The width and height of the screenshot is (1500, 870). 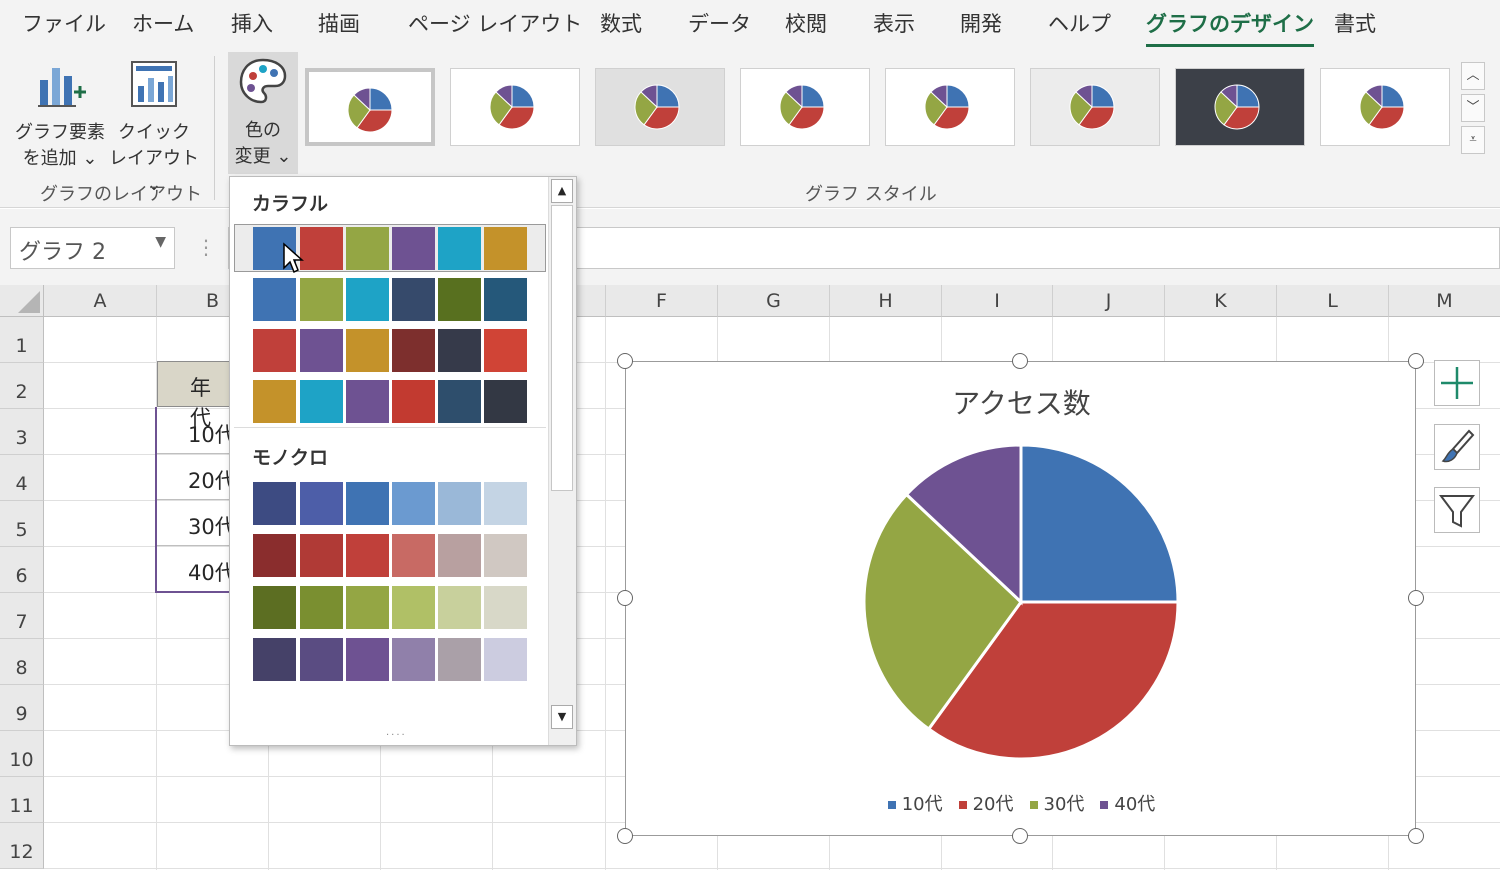 I want to click on table-cell: 10代, so click(x=194, y=434).